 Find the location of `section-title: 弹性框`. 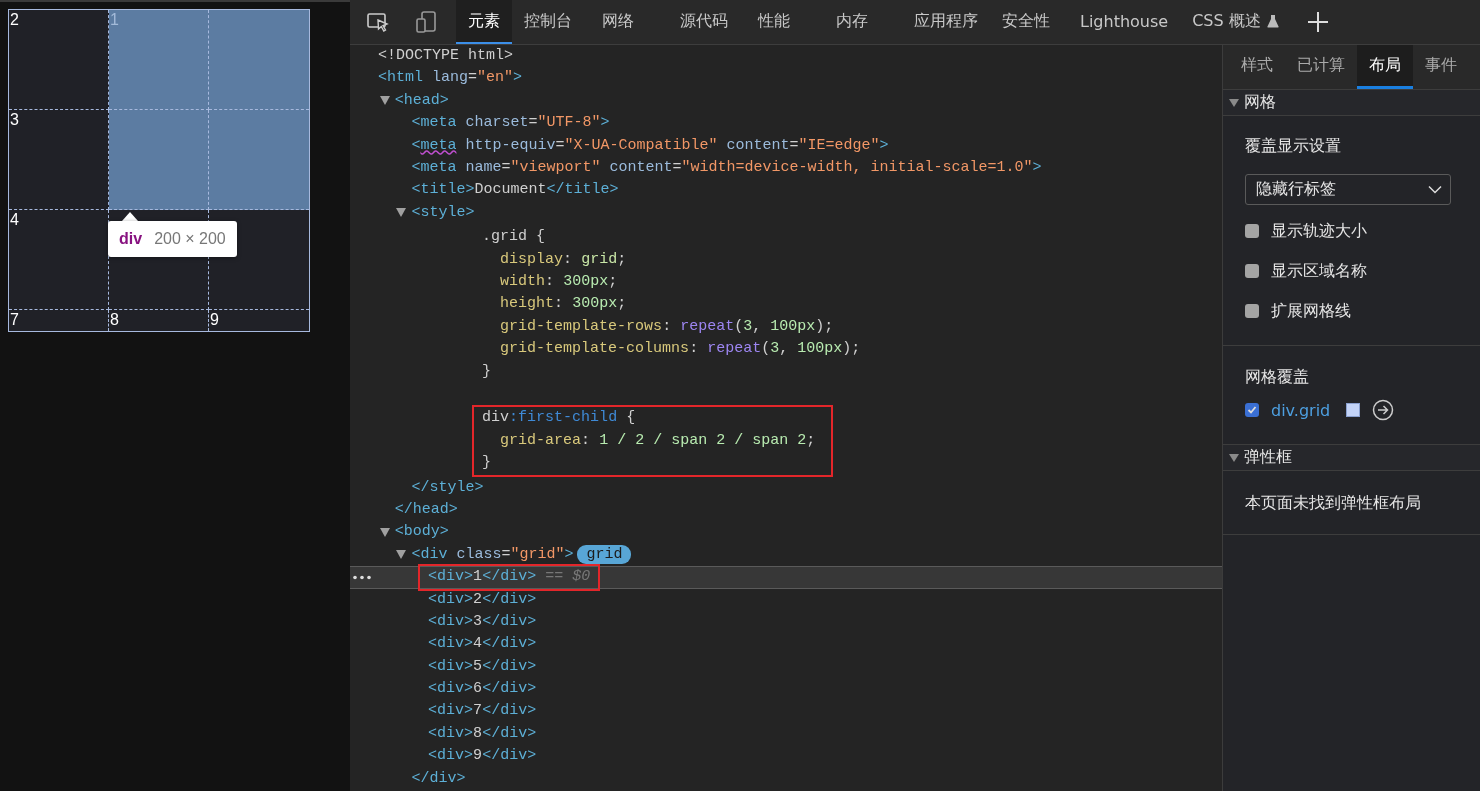

section-title: 弹性框 is located at coordinates (1268, 457).